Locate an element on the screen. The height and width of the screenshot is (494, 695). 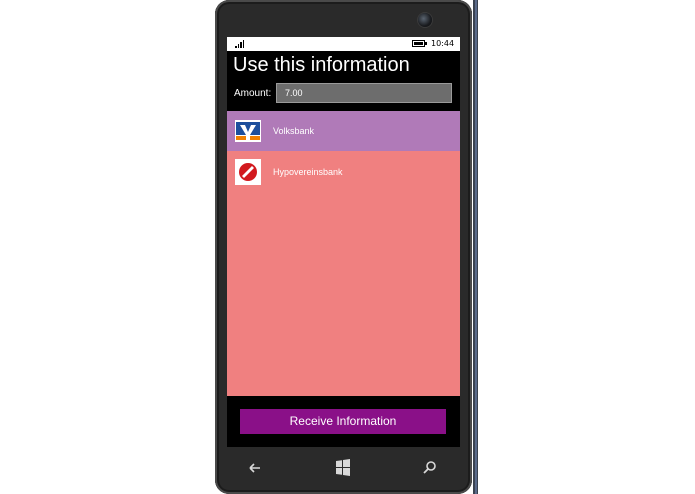
bank-item-hypovereinsbank: Hypovereinsbank is located at coordinates (343, 172).